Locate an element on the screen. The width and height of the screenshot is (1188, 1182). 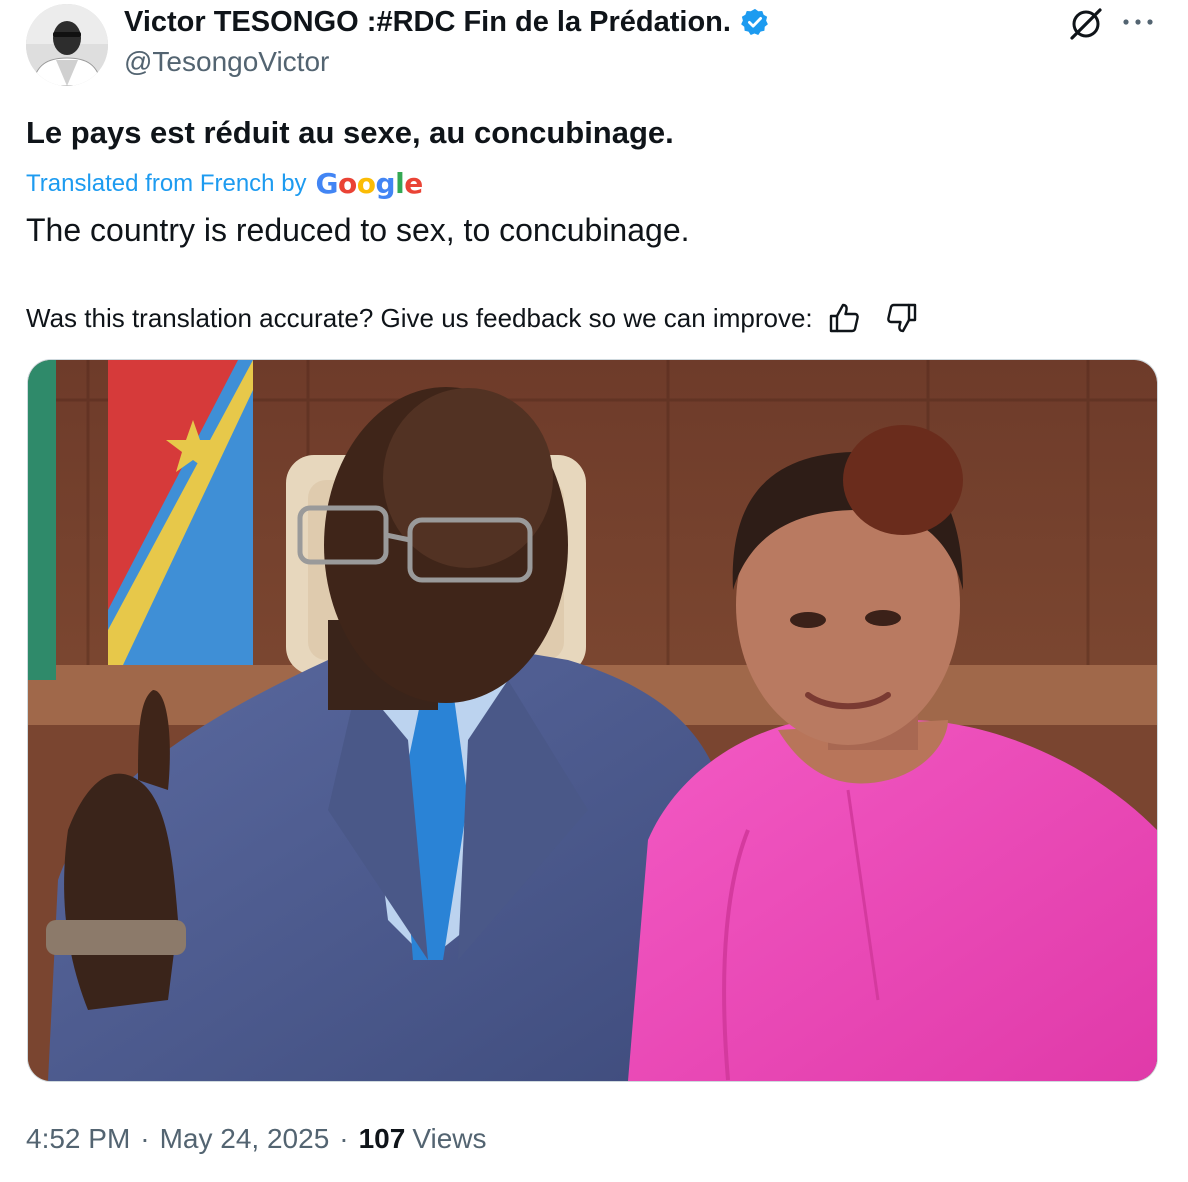
thumbs-down-icon is located at coordinates (902, 318).